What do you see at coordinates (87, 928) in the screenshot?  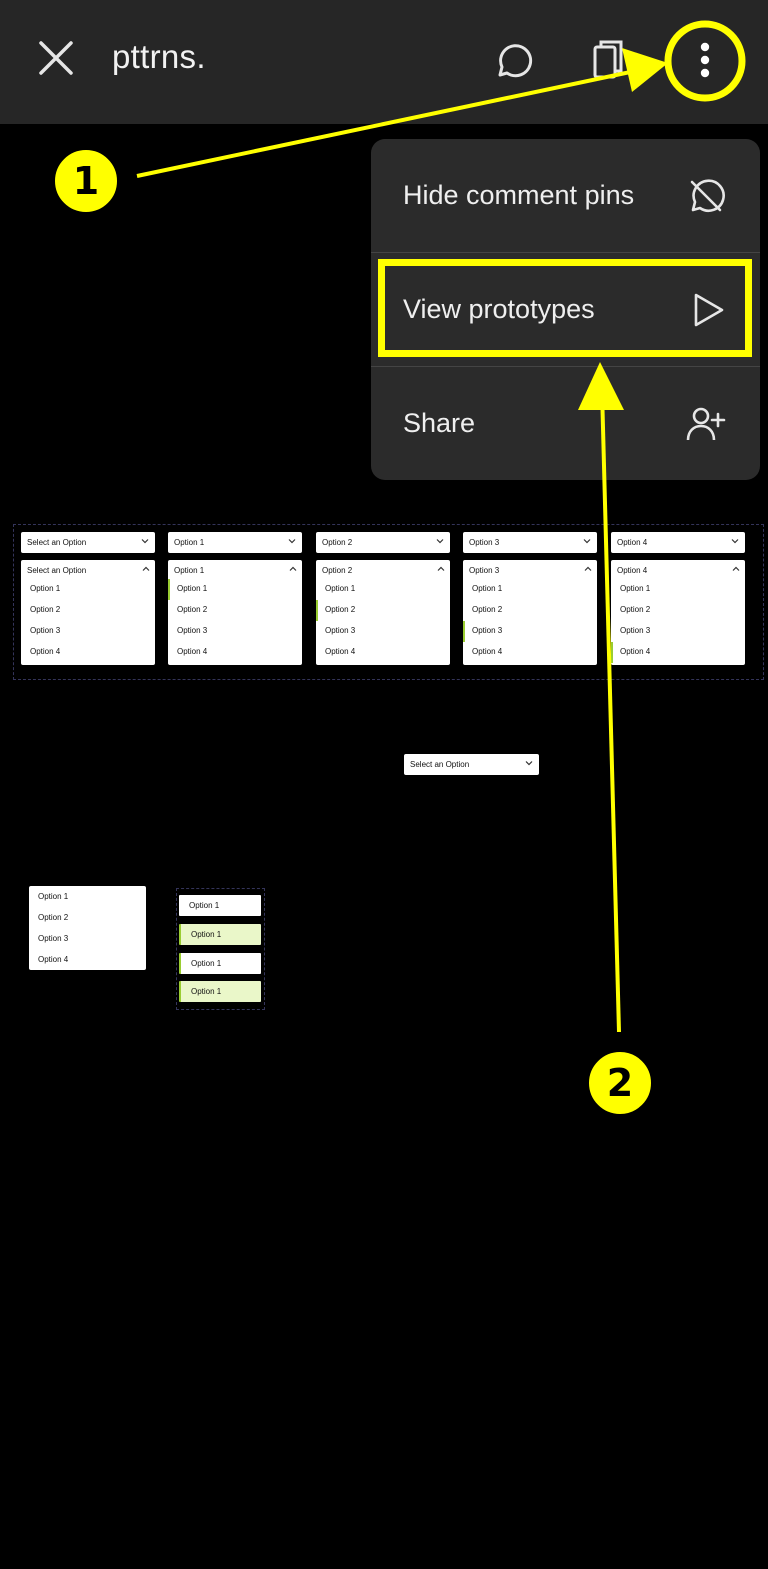 I see `options-list: Option 1 Option 2 Option 3 Option 4` at bounding box center [87, 928].